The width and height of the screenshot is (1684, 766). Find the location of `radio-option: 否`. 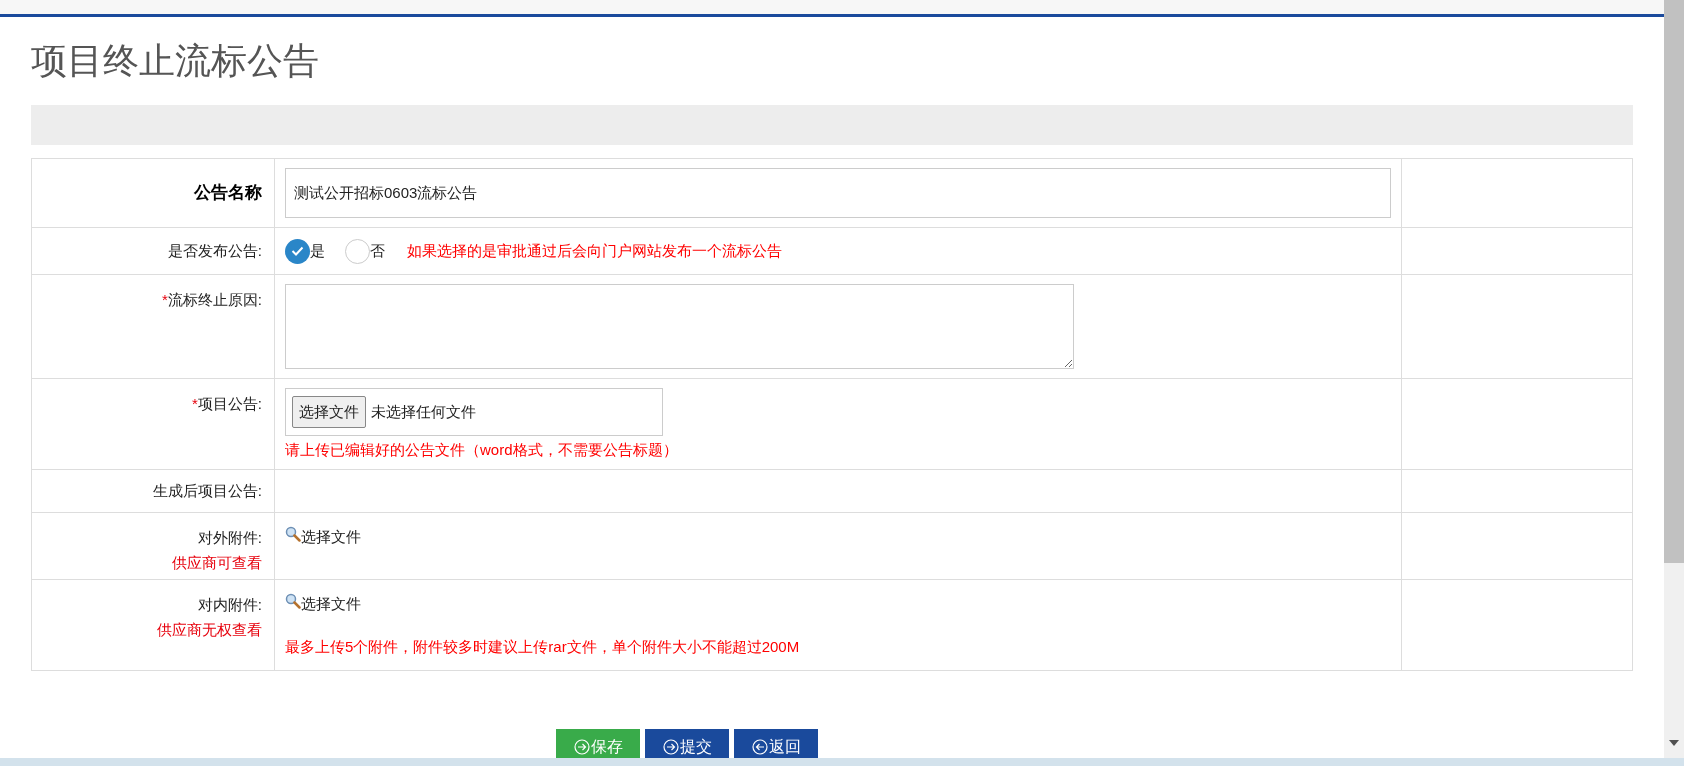

radio-option: 否 is located at coordinates (365, 251).